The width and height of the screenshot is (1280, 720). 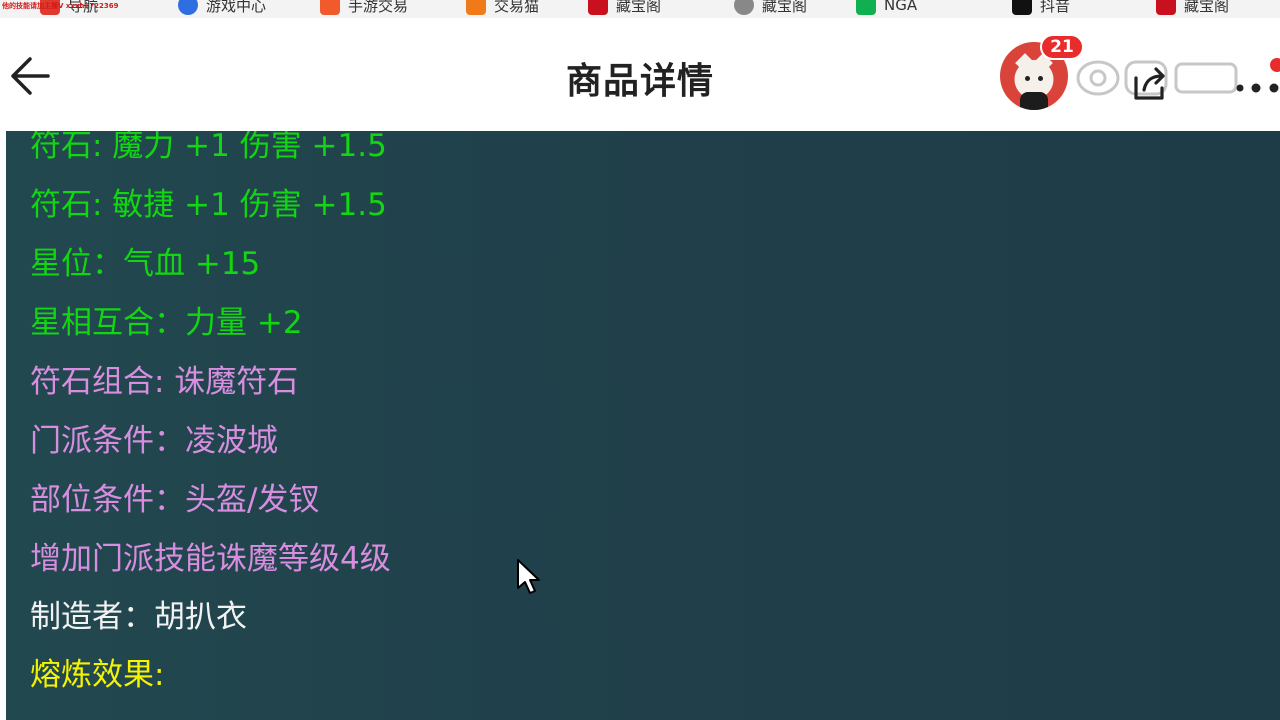 What do you see at coordinates (145, 264) in the screenshot?
I see `attribute-line: 星位：气血 +15` at bounding box center [145, 264].